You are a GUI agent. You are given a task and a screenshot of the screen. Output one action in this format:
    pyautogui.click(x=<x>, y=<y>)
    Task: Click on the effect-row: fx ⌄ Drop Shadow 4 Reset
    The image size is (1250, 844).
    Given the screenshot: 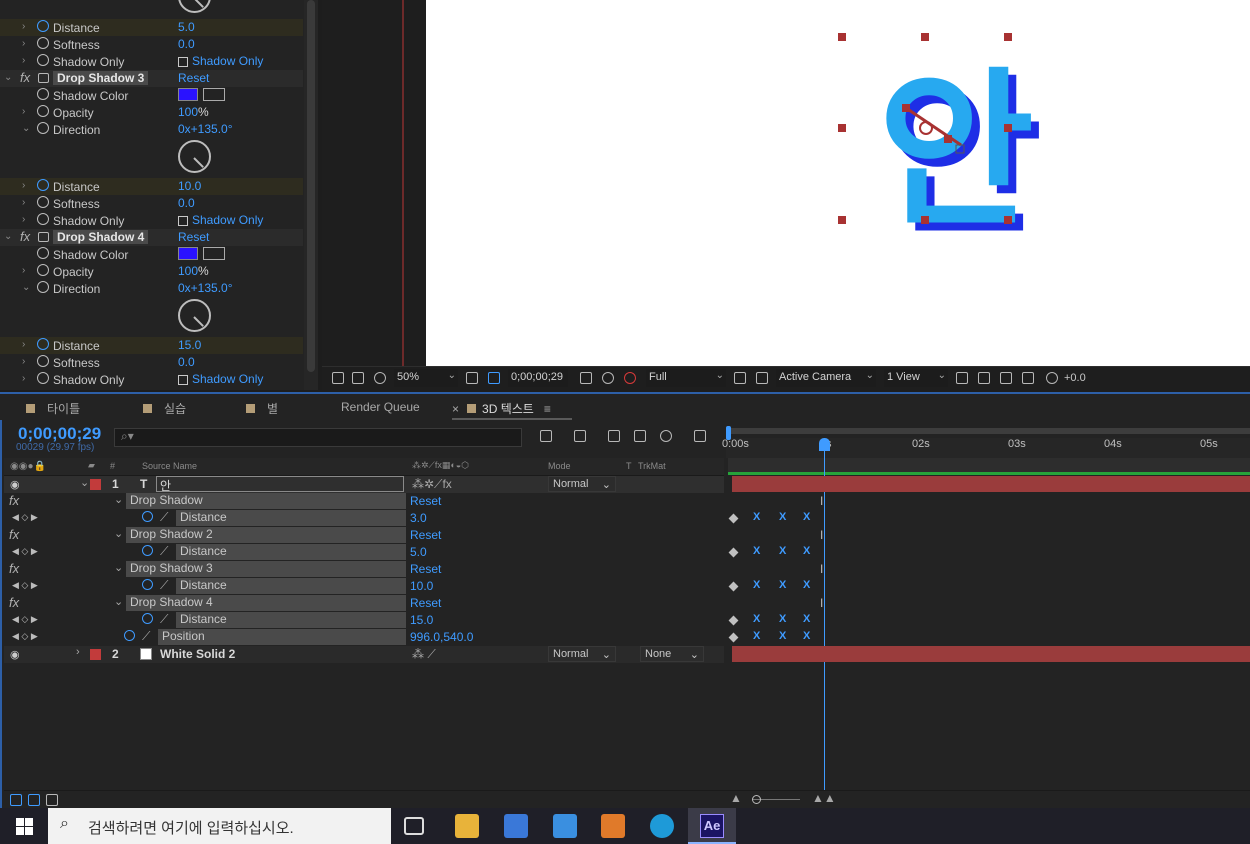 What is the action you would take?
    pyautogui.click(x=364, y=603)
    